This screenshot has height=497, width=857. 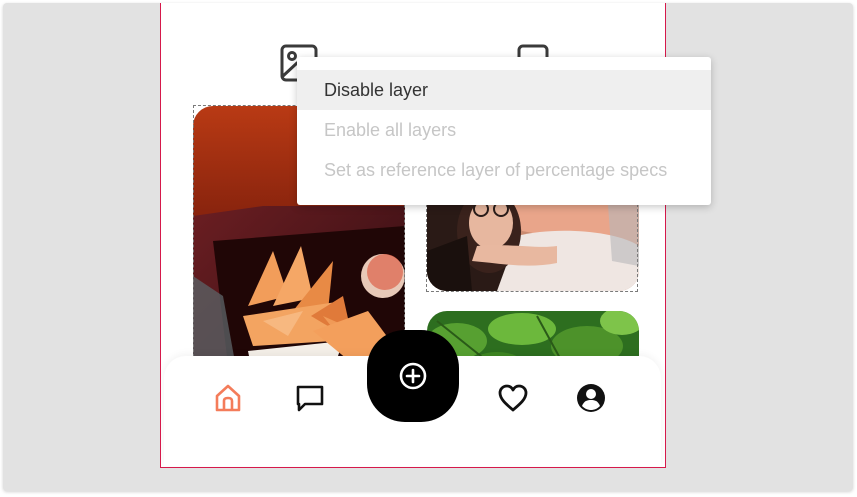 What do you see at coordinates (504, 90) in the screenshot?
I see `menu-item-disable-layer: Disable layer` at bounding box center [504, 90].